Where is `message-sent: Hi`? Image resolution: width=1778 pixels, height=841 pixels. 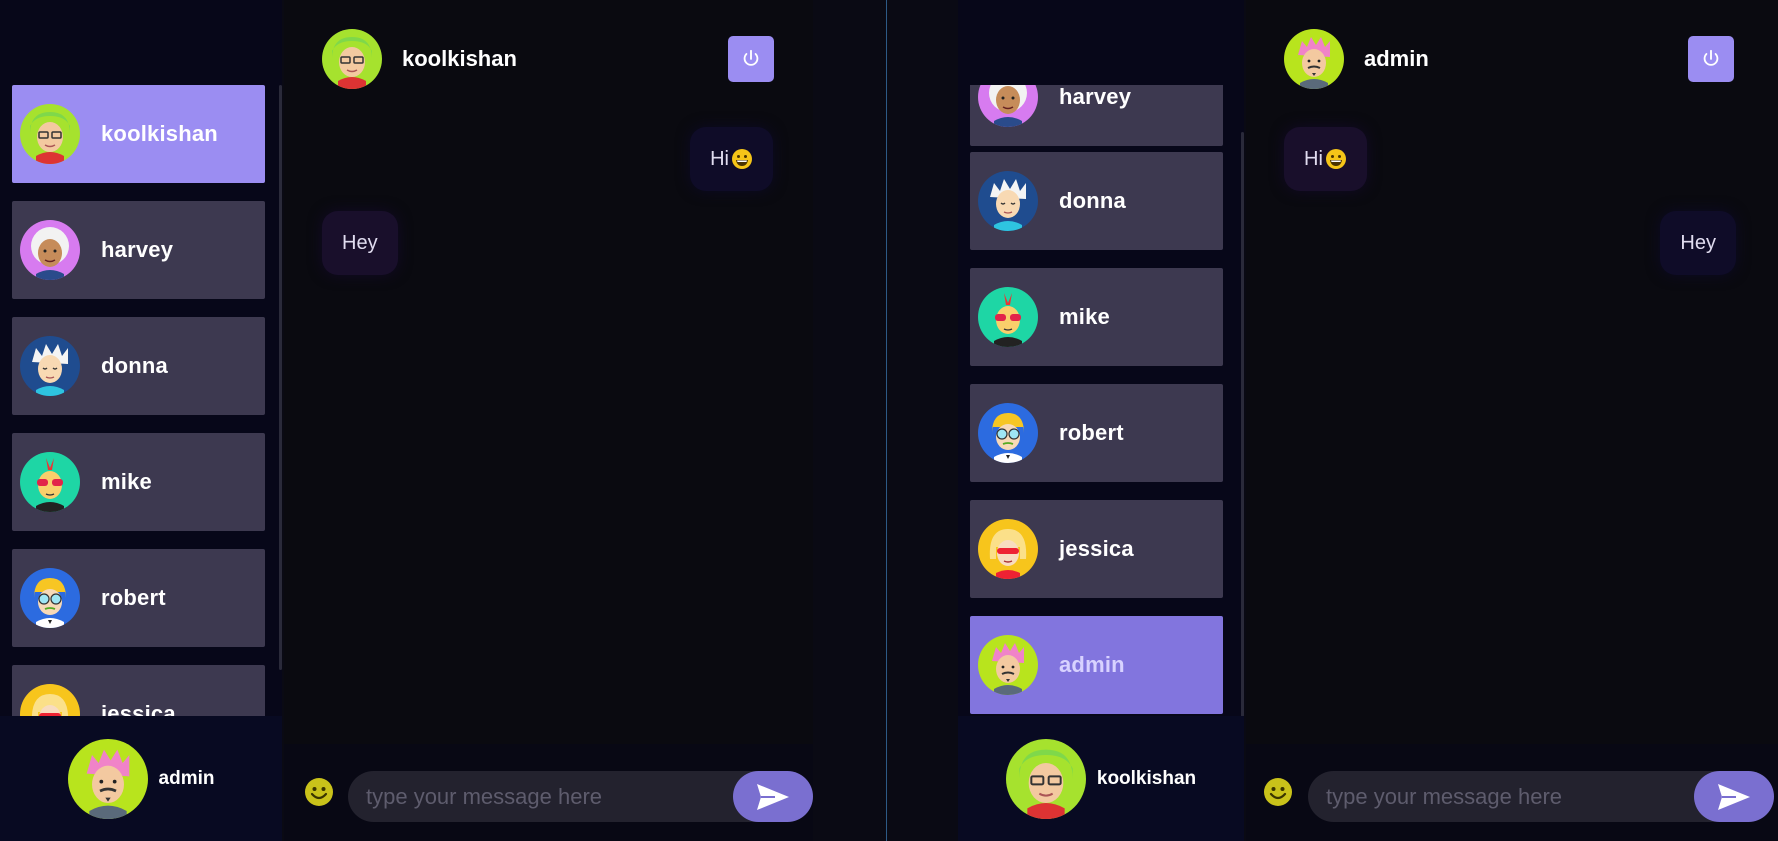
message-sent: Hi is located at coordinates (731, 159).